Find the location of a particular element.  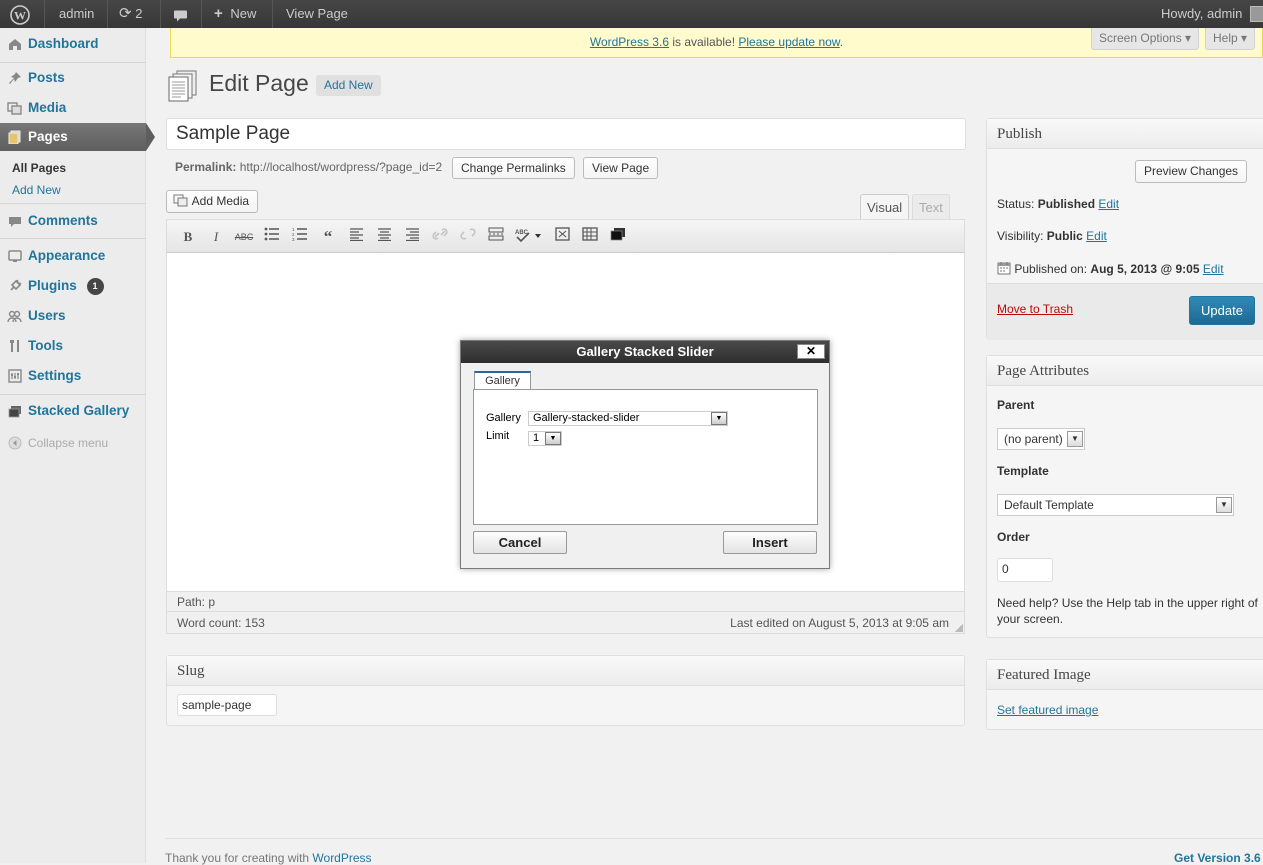

preview-changes-button: Preview Changes is located at coordinates (1191, 171).